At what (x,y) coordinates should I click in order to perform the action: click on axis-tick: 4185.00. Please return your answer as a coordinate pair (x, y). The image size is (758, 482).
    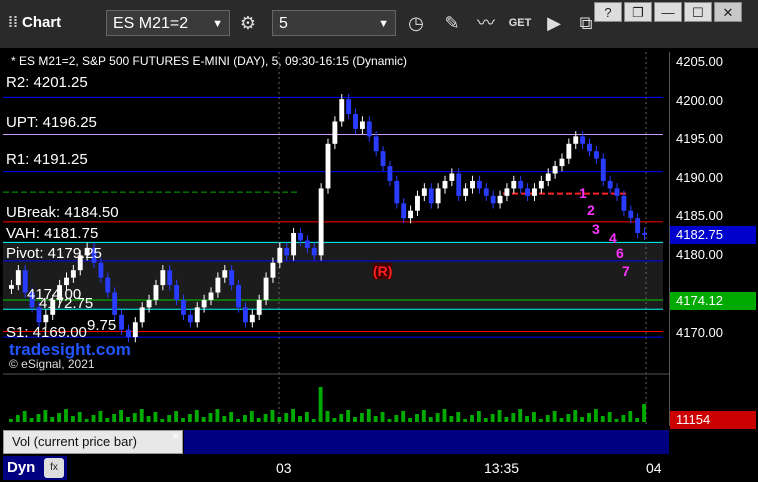
    Looking at the image, I should click on (699, 215).